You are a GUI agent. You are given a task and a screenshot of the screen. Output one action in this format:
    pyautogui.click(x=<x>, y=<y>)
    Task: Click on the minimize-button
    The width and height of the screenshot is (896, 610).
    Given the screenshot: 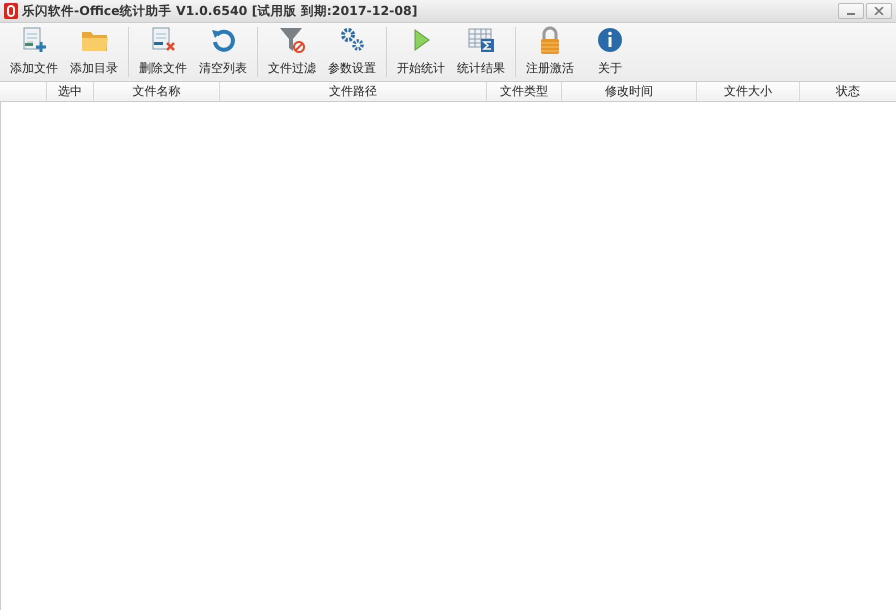 What is the action you would take?
    pyautogui.click(x=851, y=11)
    